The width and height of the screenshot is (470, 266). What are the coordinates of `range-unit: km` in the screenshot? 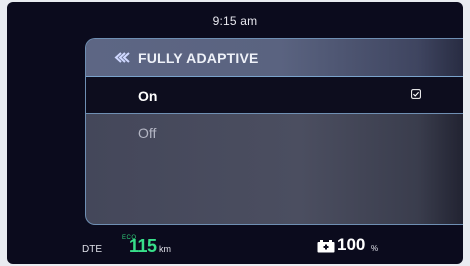 It's located at (165, 249).